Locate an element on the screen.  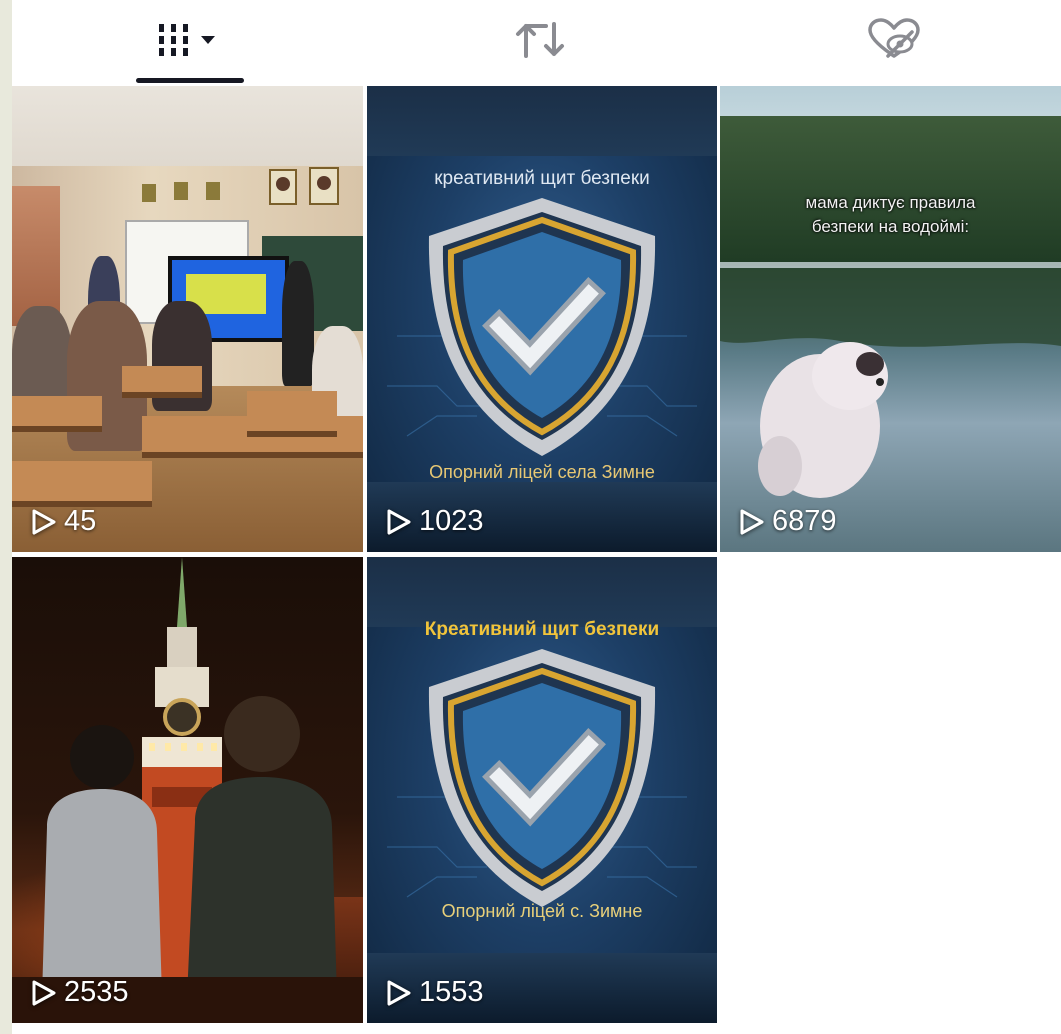
view-count-value: 1023 is located at coordinates (451, 521).